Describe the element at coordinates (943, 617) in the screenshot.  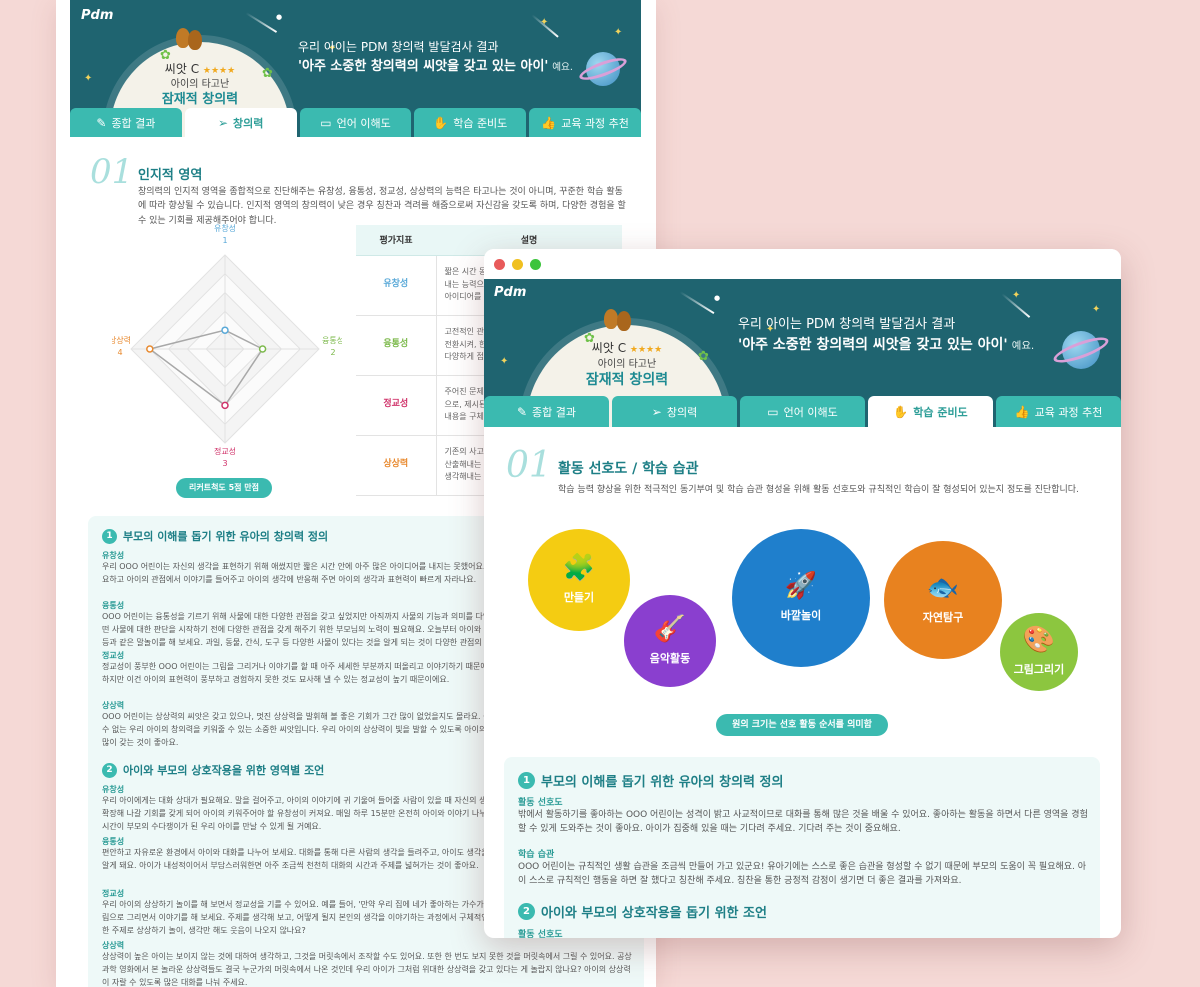
I see `activity-label: 자연탐구` at that location.